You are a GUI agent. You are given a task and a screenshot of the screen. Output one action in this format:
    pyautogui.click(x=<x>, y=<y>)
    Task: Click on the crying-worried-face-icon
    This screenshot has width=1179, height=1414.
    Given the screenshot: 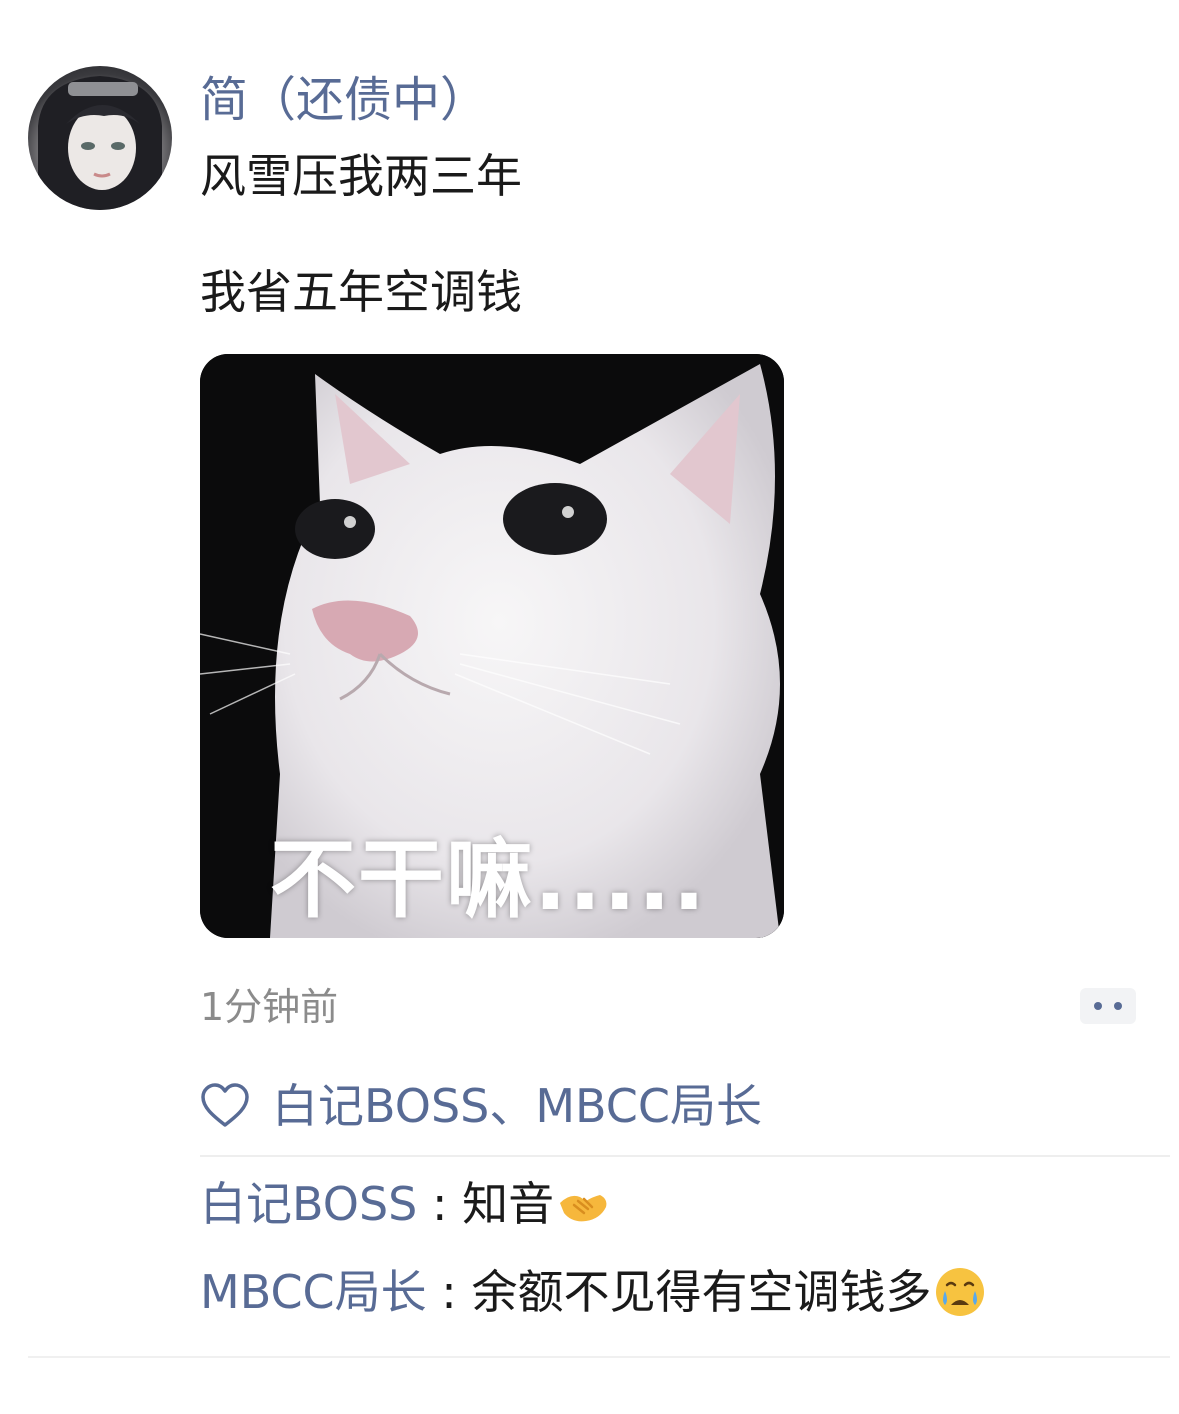 What is the action you would take?
    pyautogui.click(x=960, y=1291)
    